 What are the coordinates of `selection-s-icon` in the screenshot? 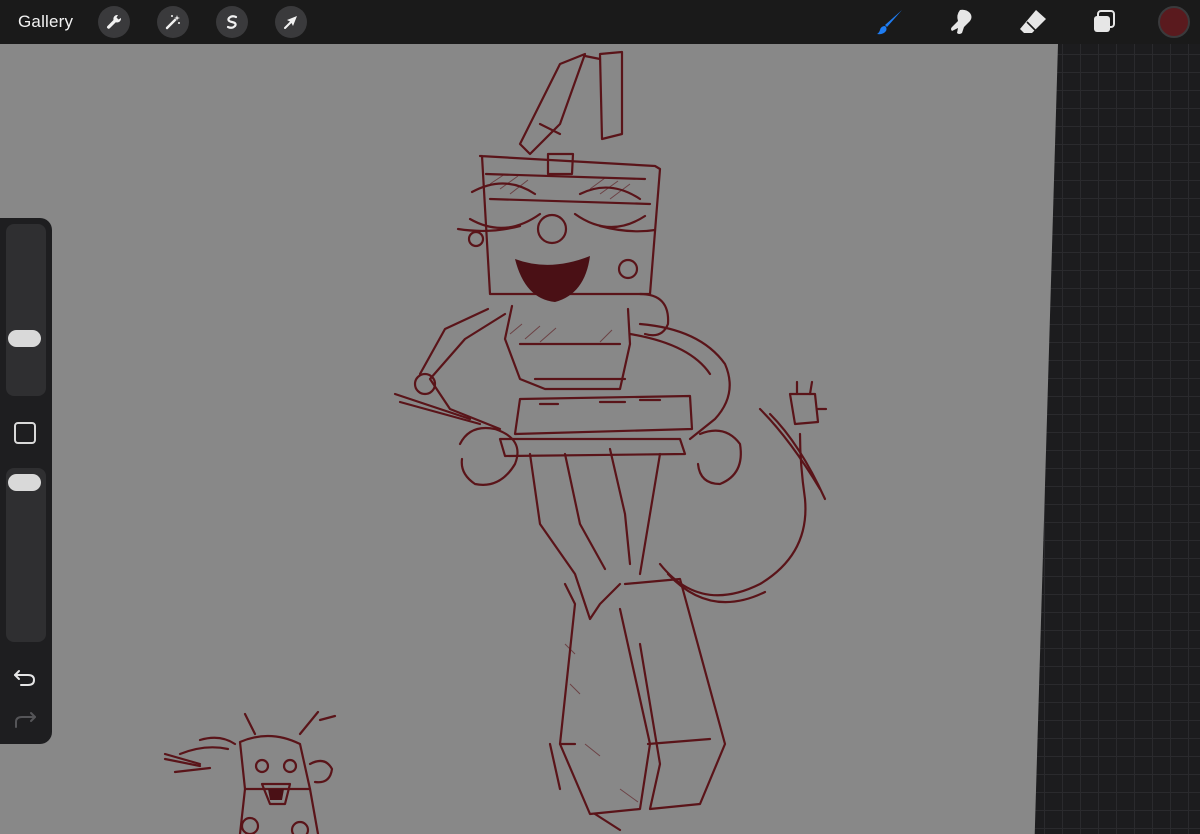 It's located at (232, 22).